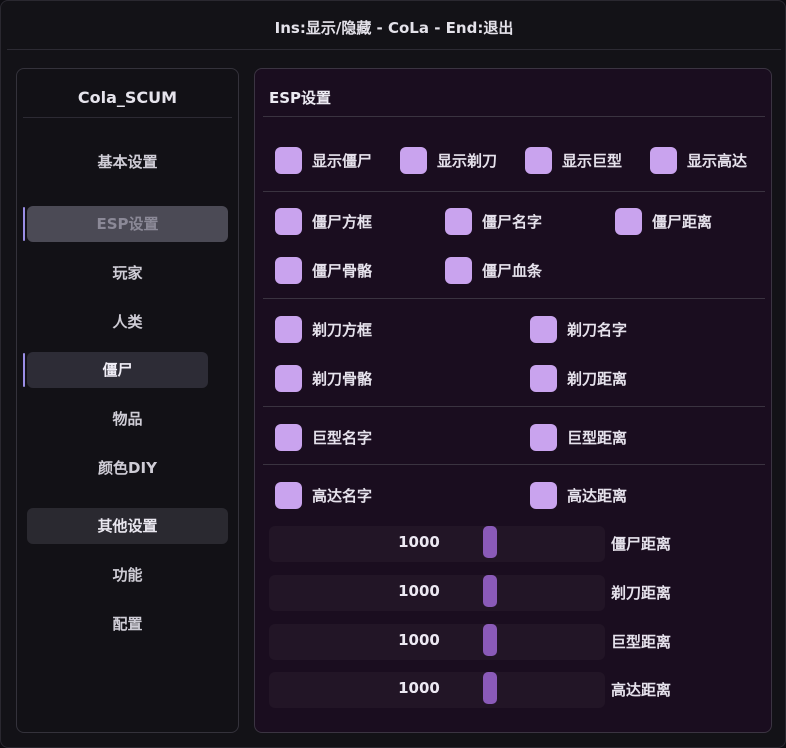  I want to click on checkbox-label: 巨型距离, so click(597, 437).